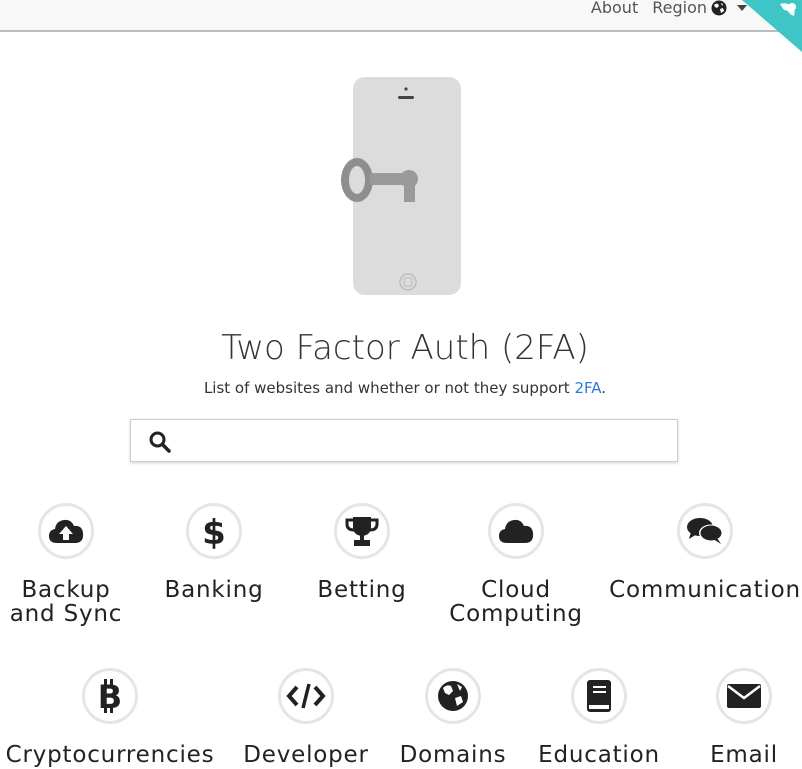 The height and width of the screenshot is (769, 802). I want to click on category-backup-and-sync: Backup and Sync, so click(66, 564).